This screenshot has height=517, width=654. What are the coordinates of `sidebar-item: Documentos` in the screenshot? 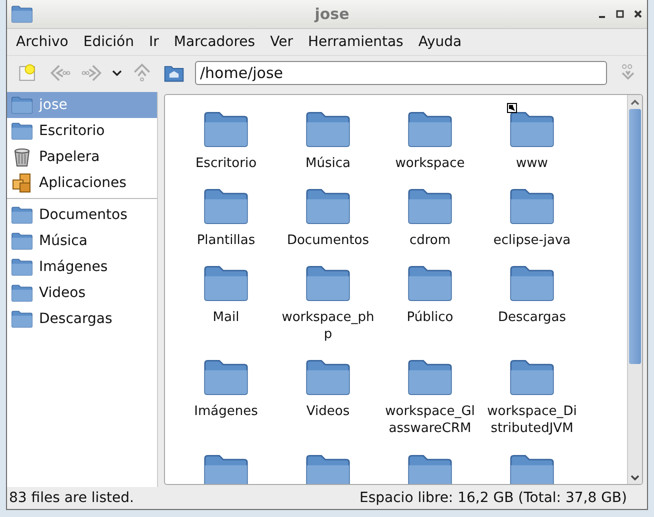 It's located at (82, 215).